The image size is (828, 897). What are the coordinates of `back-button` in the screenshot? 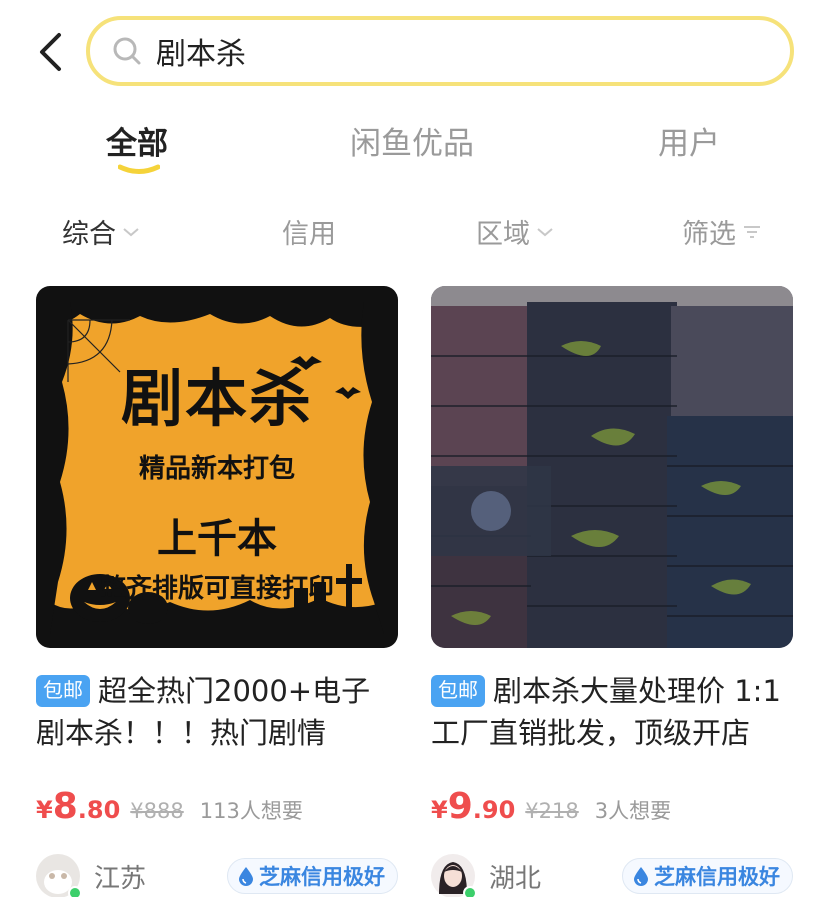 It's located at (50, 52).